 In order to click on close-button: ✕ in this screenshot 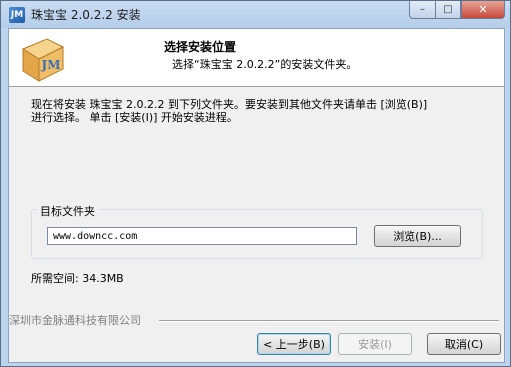, I will do `click(483, 10)`.